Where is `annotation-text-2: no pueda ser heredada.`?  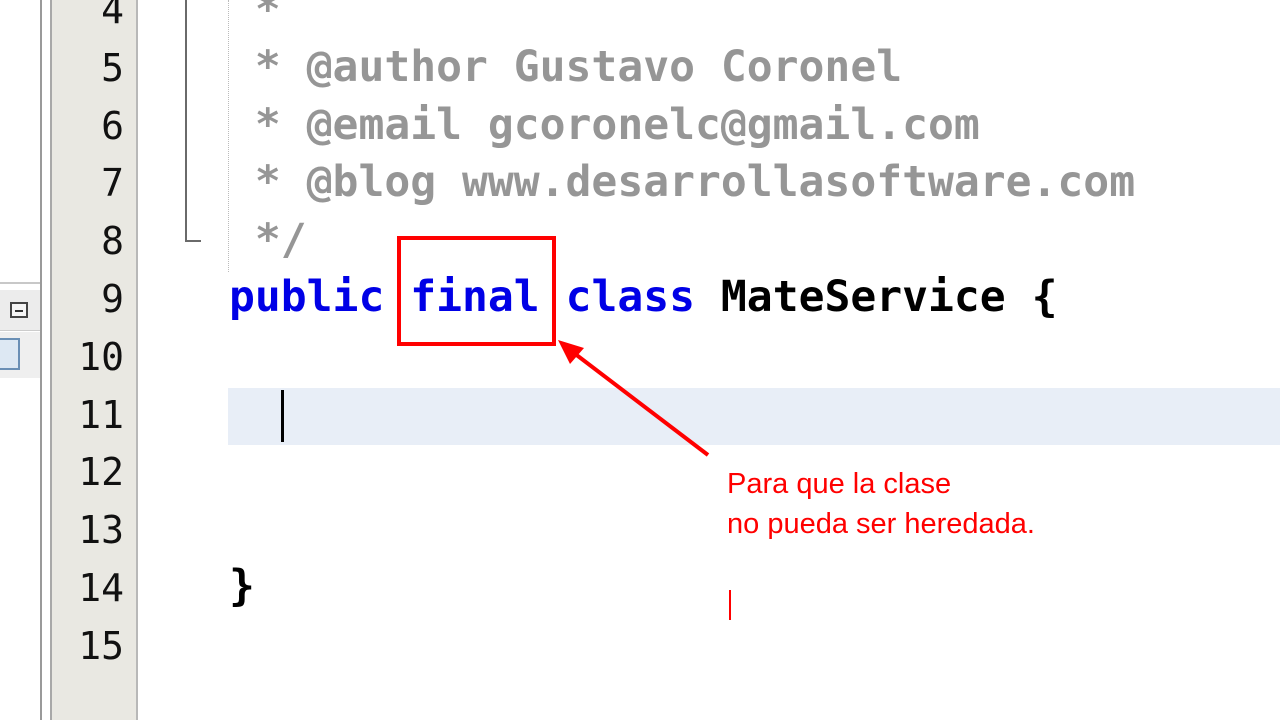 annotation-text-2: no pueda ser heredada. is located at coordinates (881, 524).